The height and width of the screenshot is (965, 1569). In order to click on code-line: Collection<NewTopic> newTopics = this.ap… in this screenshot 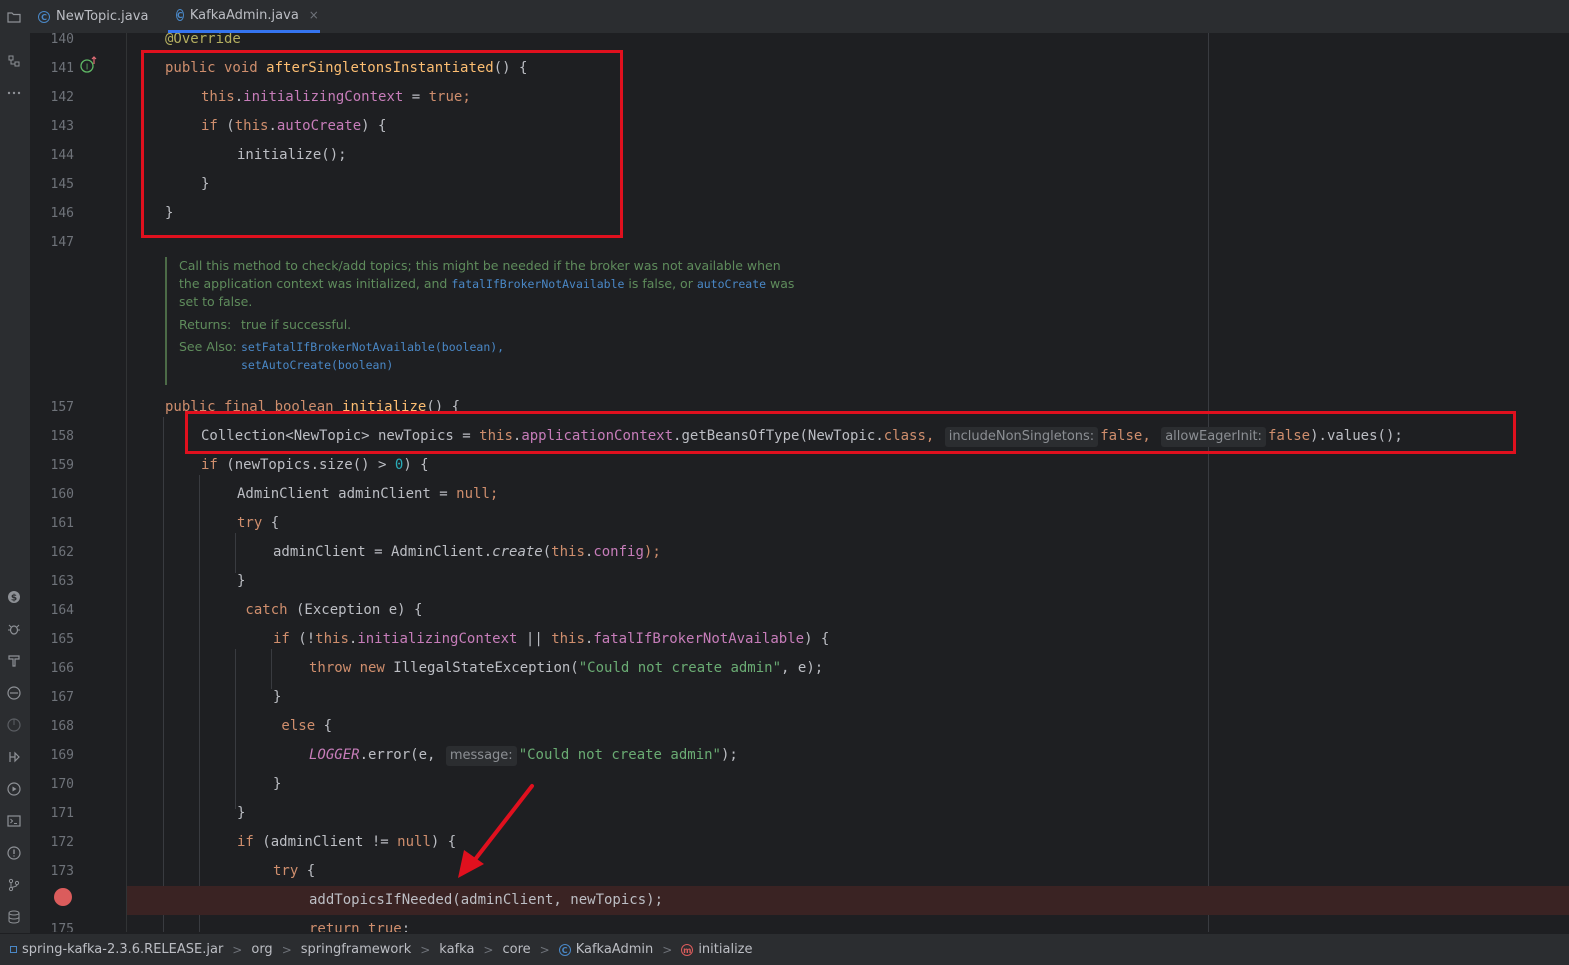, I will do `click(848, 436)`.